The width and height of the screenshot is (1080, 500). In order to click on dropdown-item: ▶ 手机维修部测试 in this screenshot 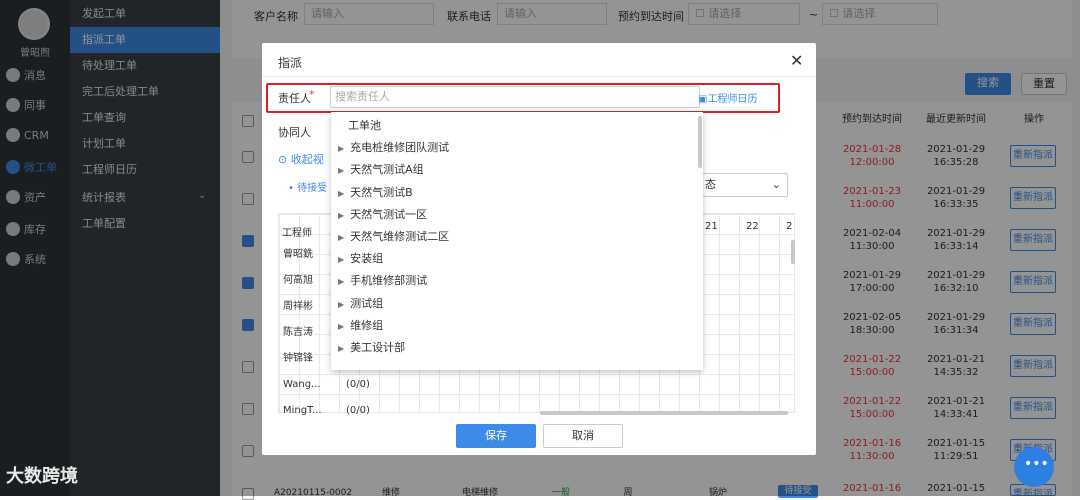, I will do `click(382, 281)`.